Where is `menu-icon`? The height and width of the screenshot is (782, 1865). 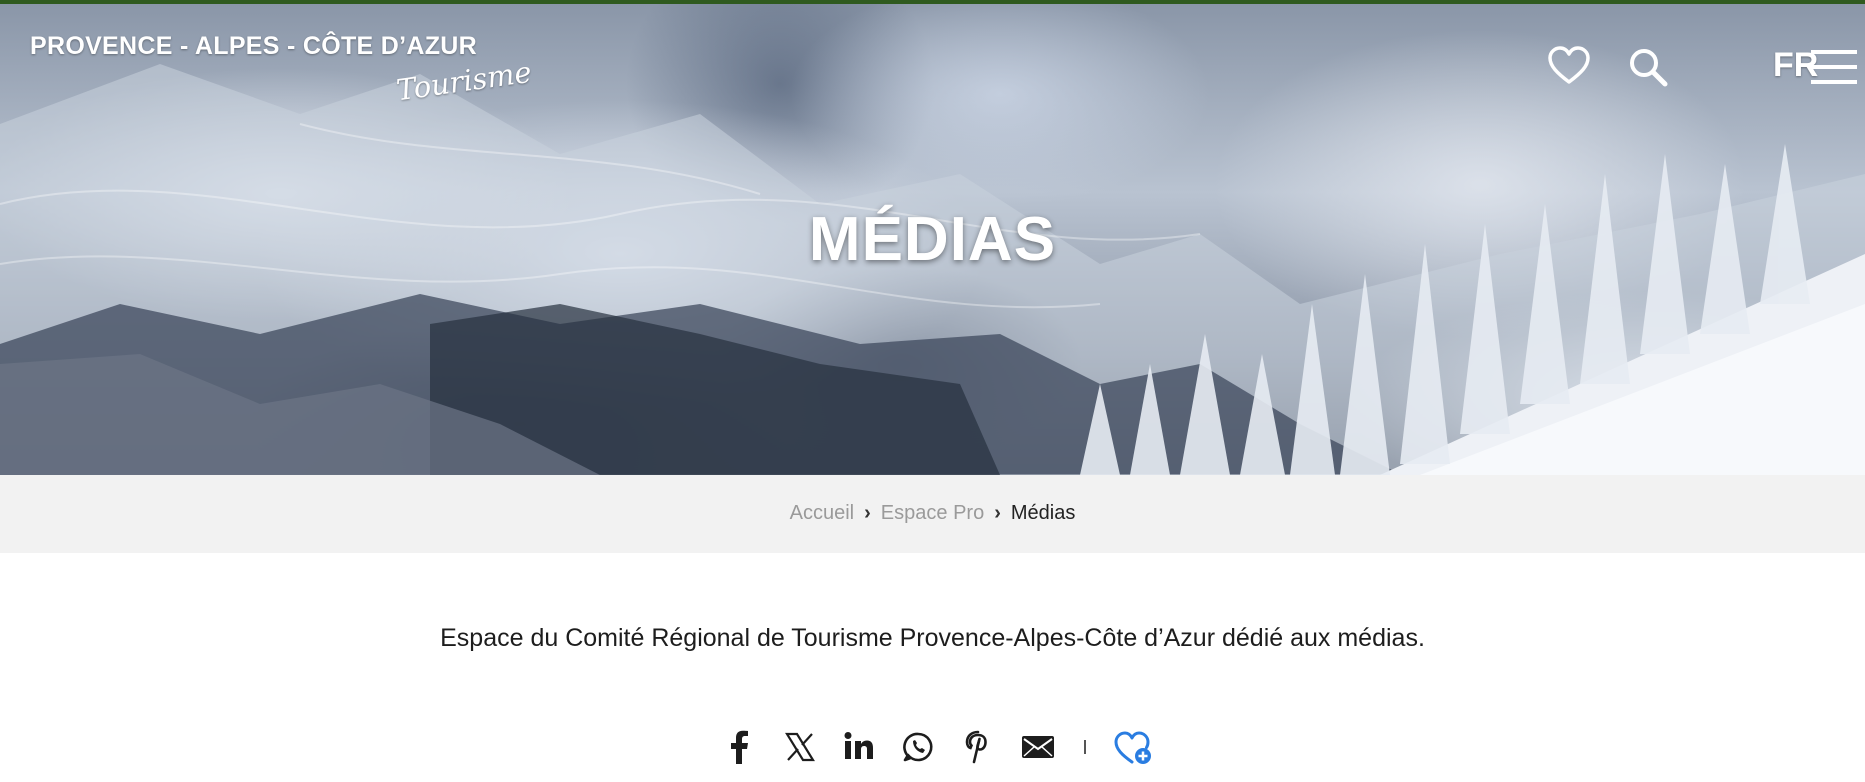
menu-icon is located at coordinates (1834, 67).